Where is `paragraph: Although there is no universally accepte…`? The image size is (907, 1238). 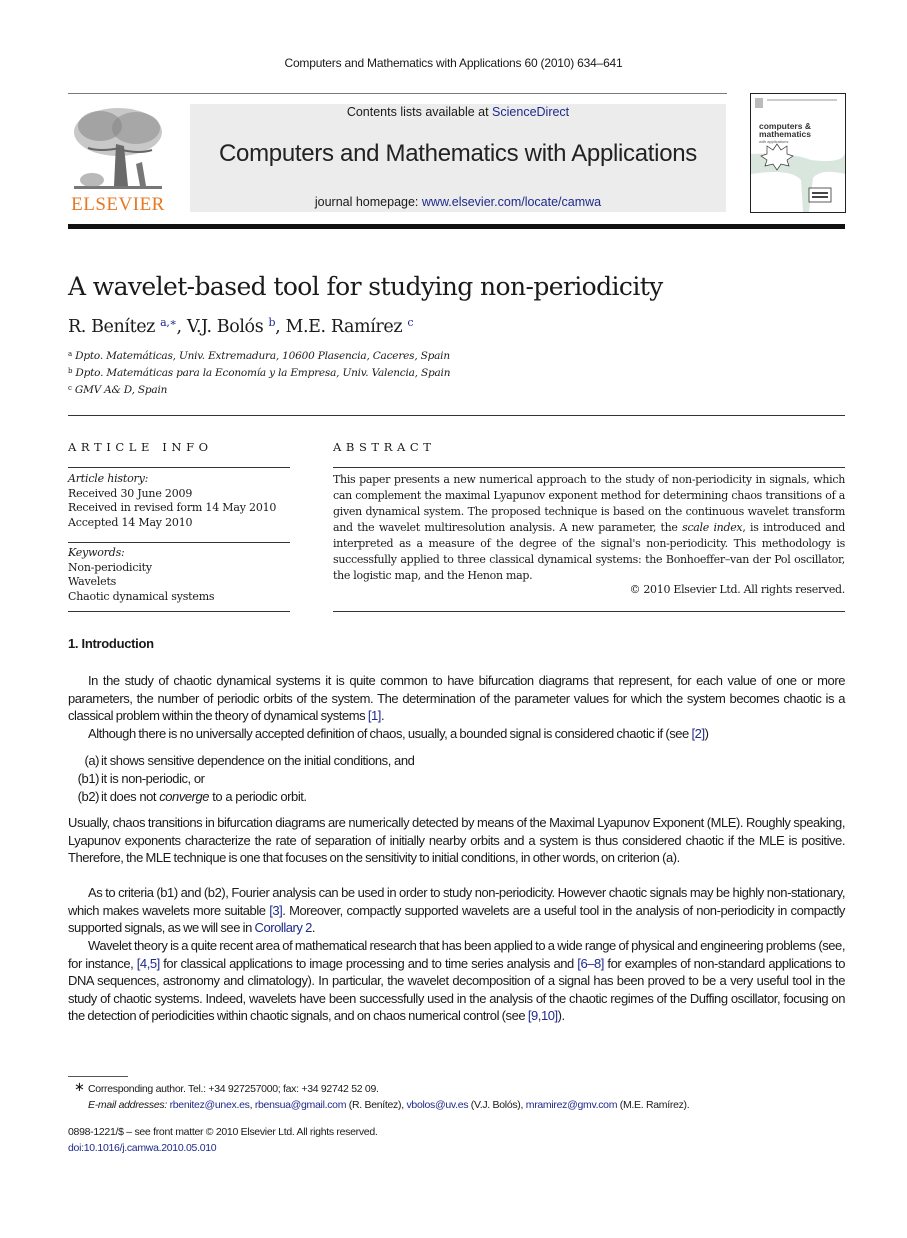
paragraph: Although there is no universally accepte… is located at coordinates (456, 734).